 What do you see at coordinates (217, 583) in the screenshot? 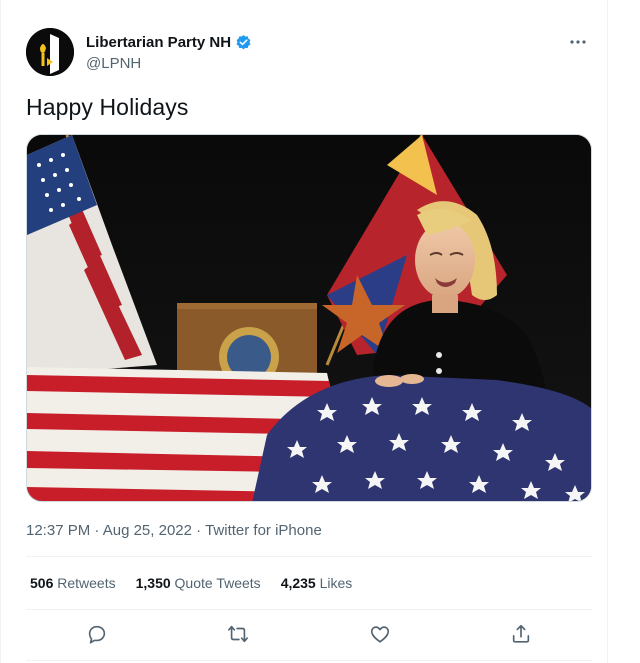
I see `quote-tweets-label: Quote Tweets` at bounding box center [217, 583].